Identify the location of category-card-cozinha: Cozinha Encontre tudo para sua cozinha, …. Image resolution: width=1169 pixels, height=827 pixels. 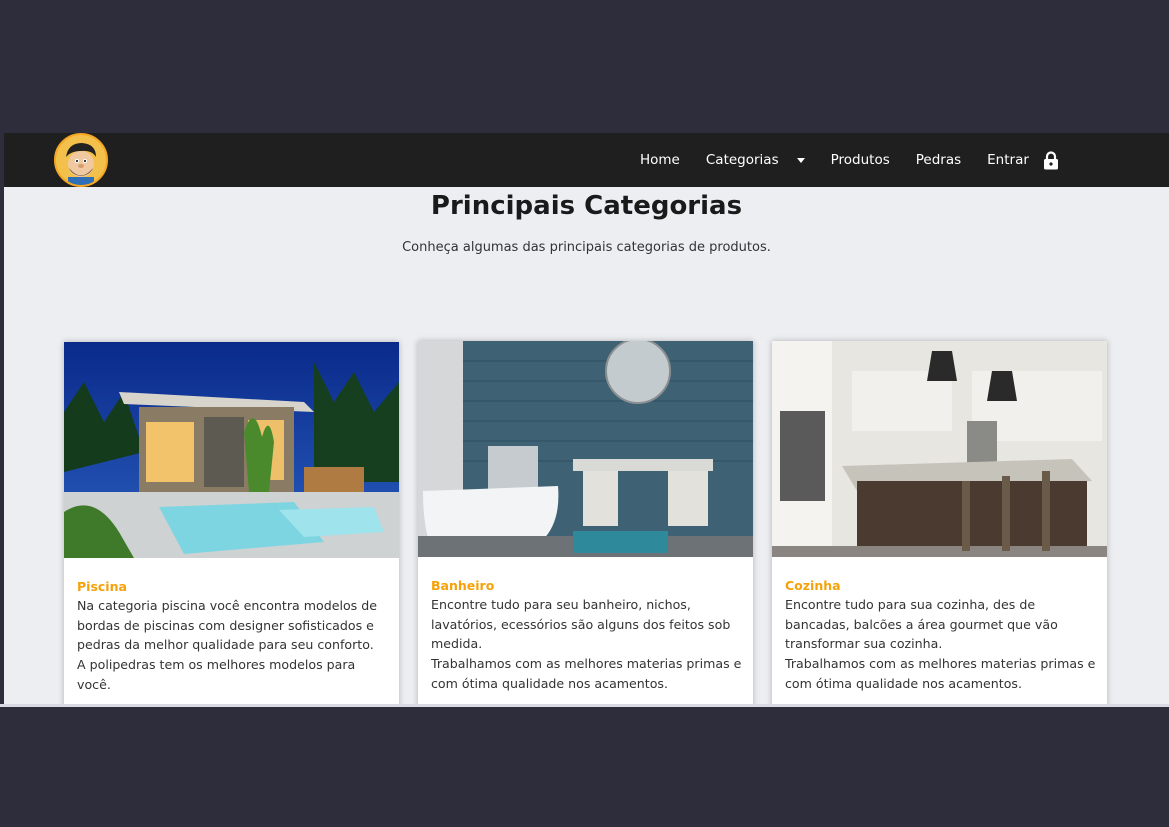
(939, 524).